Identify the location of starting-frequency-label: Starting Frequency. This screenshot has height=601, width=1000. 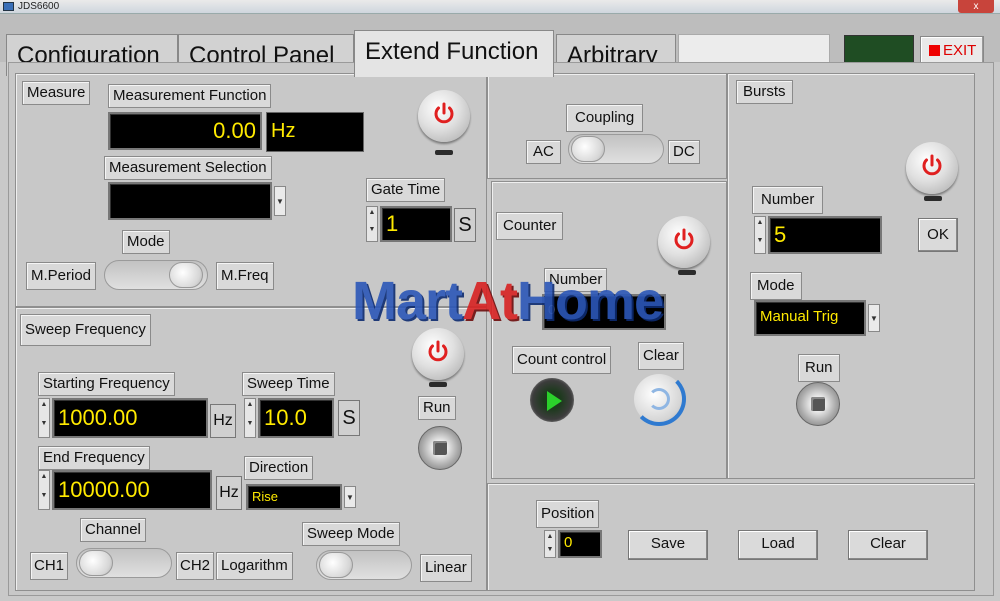
(106, 384).